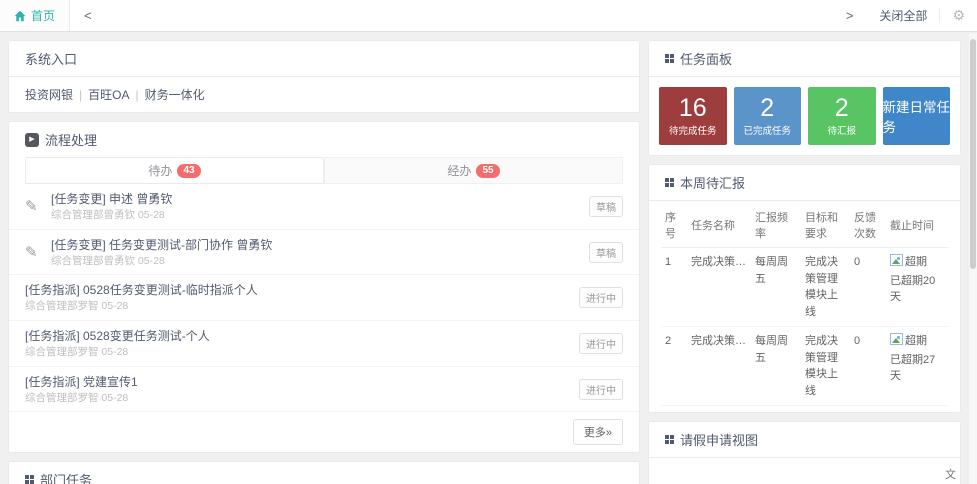 The height and width of the screenshot is (484, 977). I want to click on overdue-text: 已超期27天, so click(913, 368).